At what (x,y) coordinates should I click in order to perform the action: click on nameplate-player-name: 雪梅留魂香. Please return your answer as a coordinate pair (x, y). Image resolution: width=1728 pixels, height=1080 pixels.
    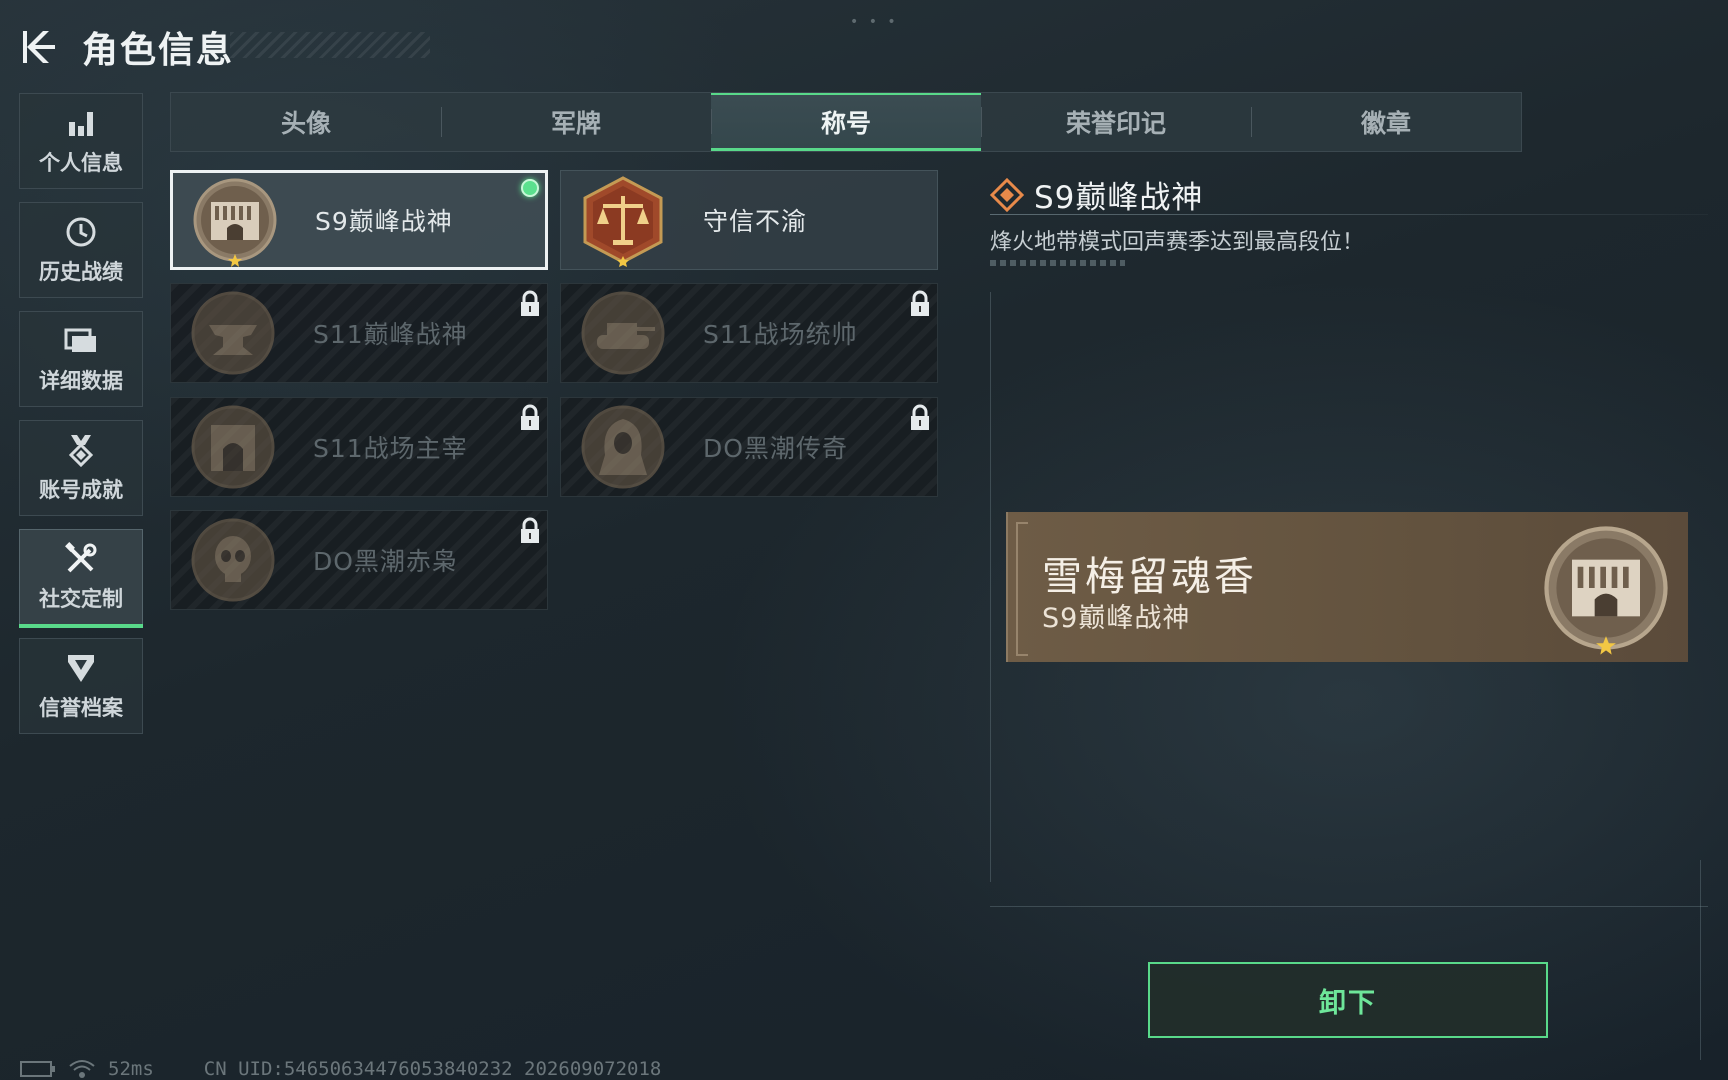
    Looking at the image, I should click on (1149, 577).